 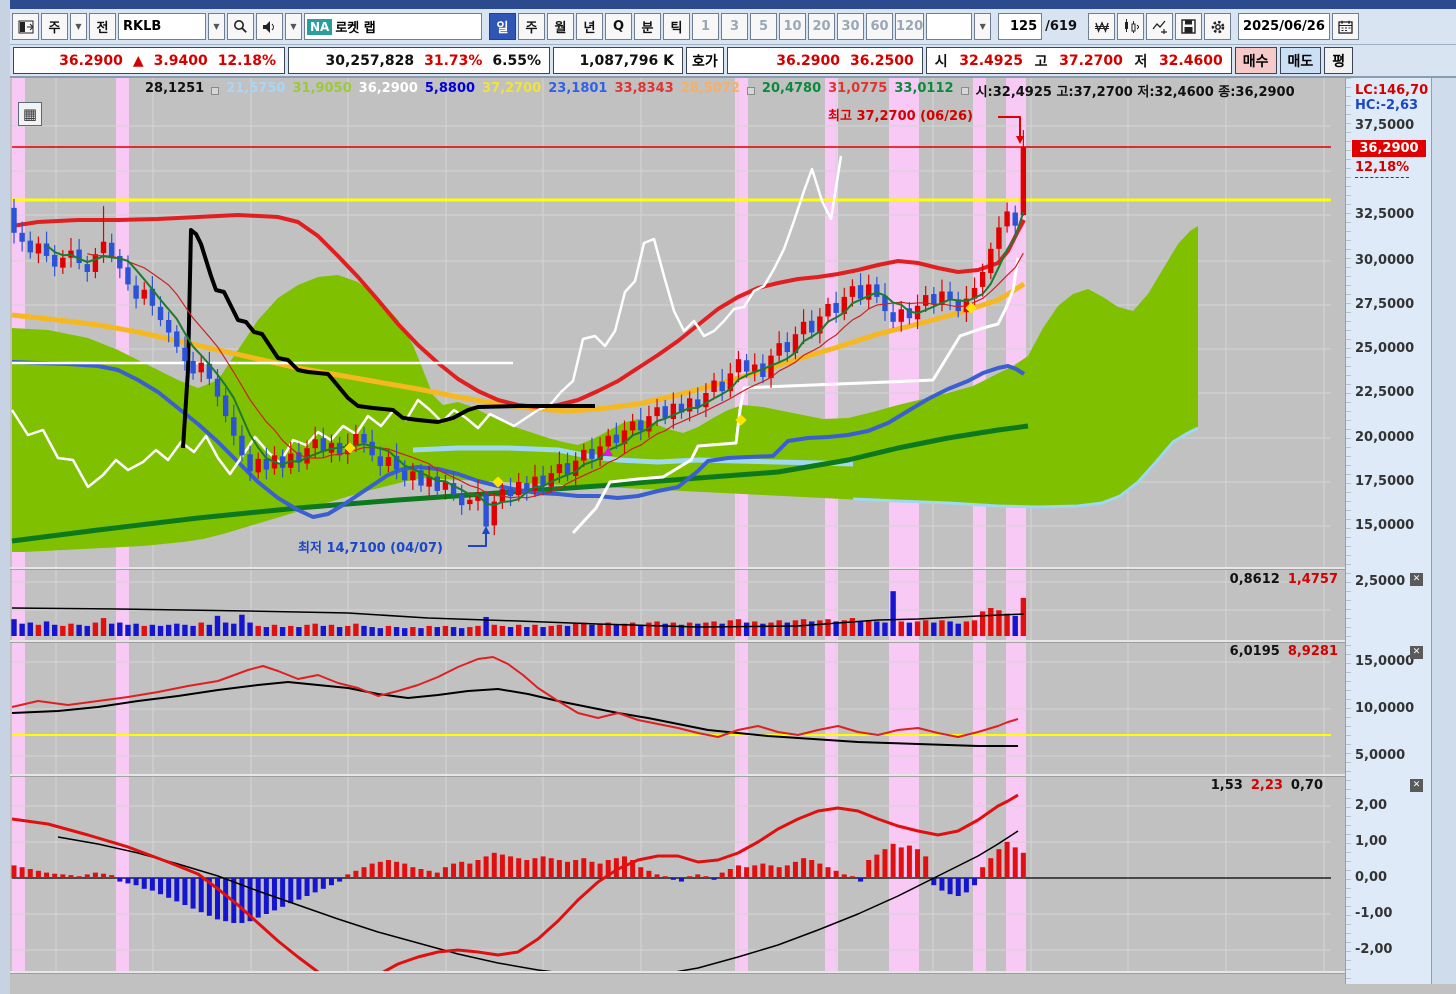 What do you see at coordinates (78, 26) in the screenshot?
I see `week-mode-dropdown: ▼` at bounding box center [78, 26].